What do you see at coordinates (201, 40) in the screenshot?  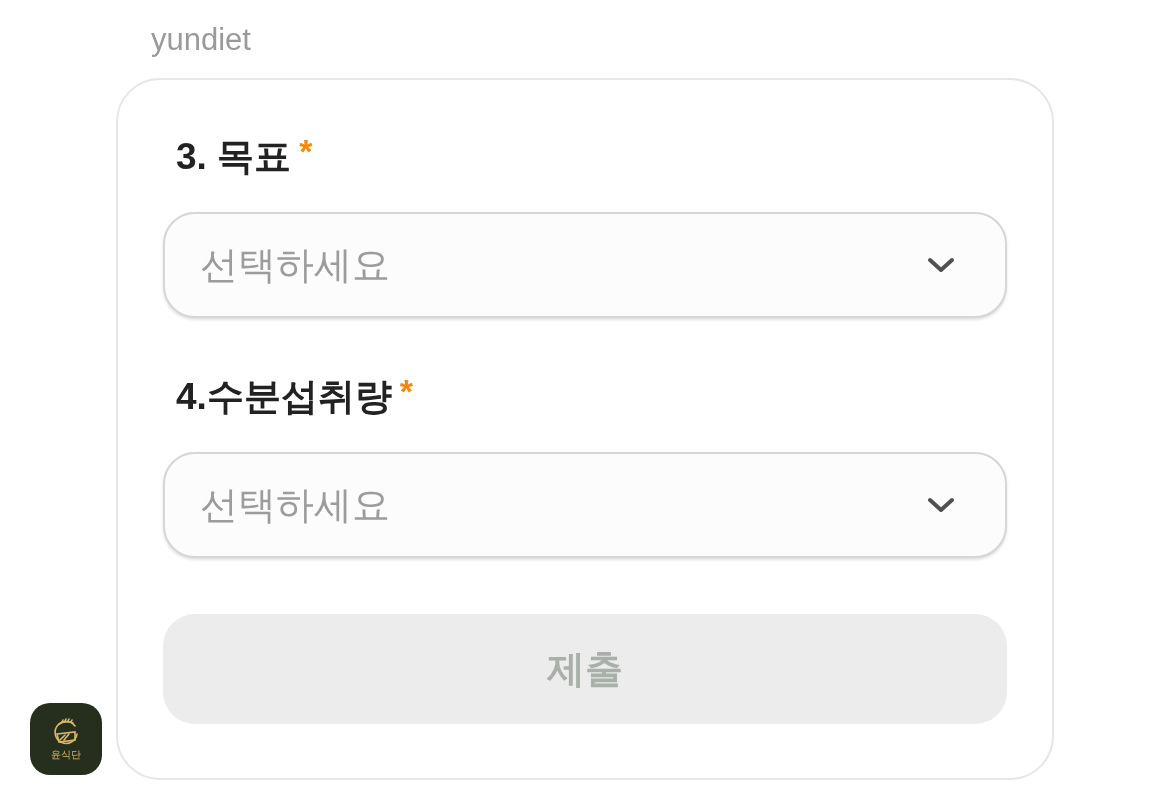 I see `brand-name: yundiet` at bounding box center [201, 40].